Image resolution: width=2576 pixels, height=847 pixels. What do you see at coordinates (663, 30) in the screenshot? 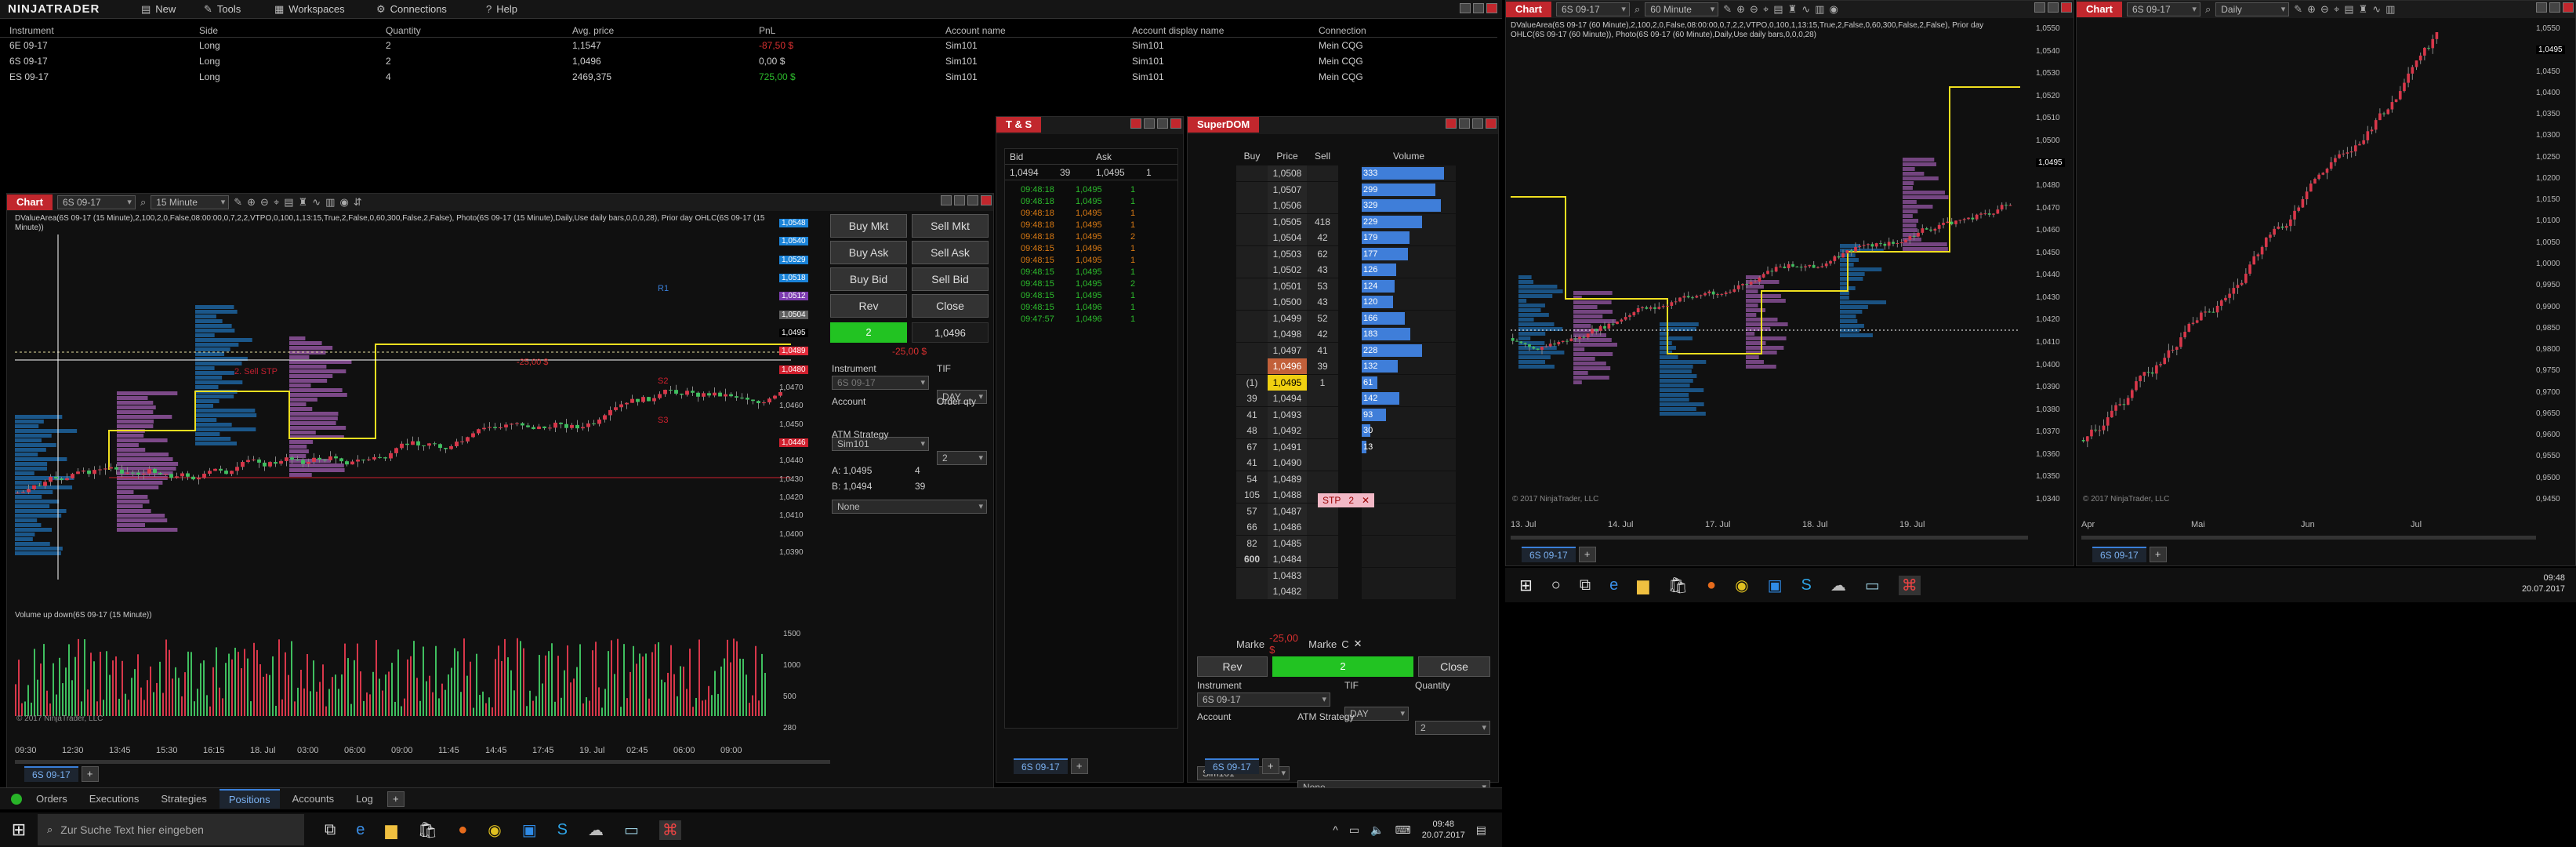
I see `col-avg-price: Avg. price` at bounding box center [663, 30].